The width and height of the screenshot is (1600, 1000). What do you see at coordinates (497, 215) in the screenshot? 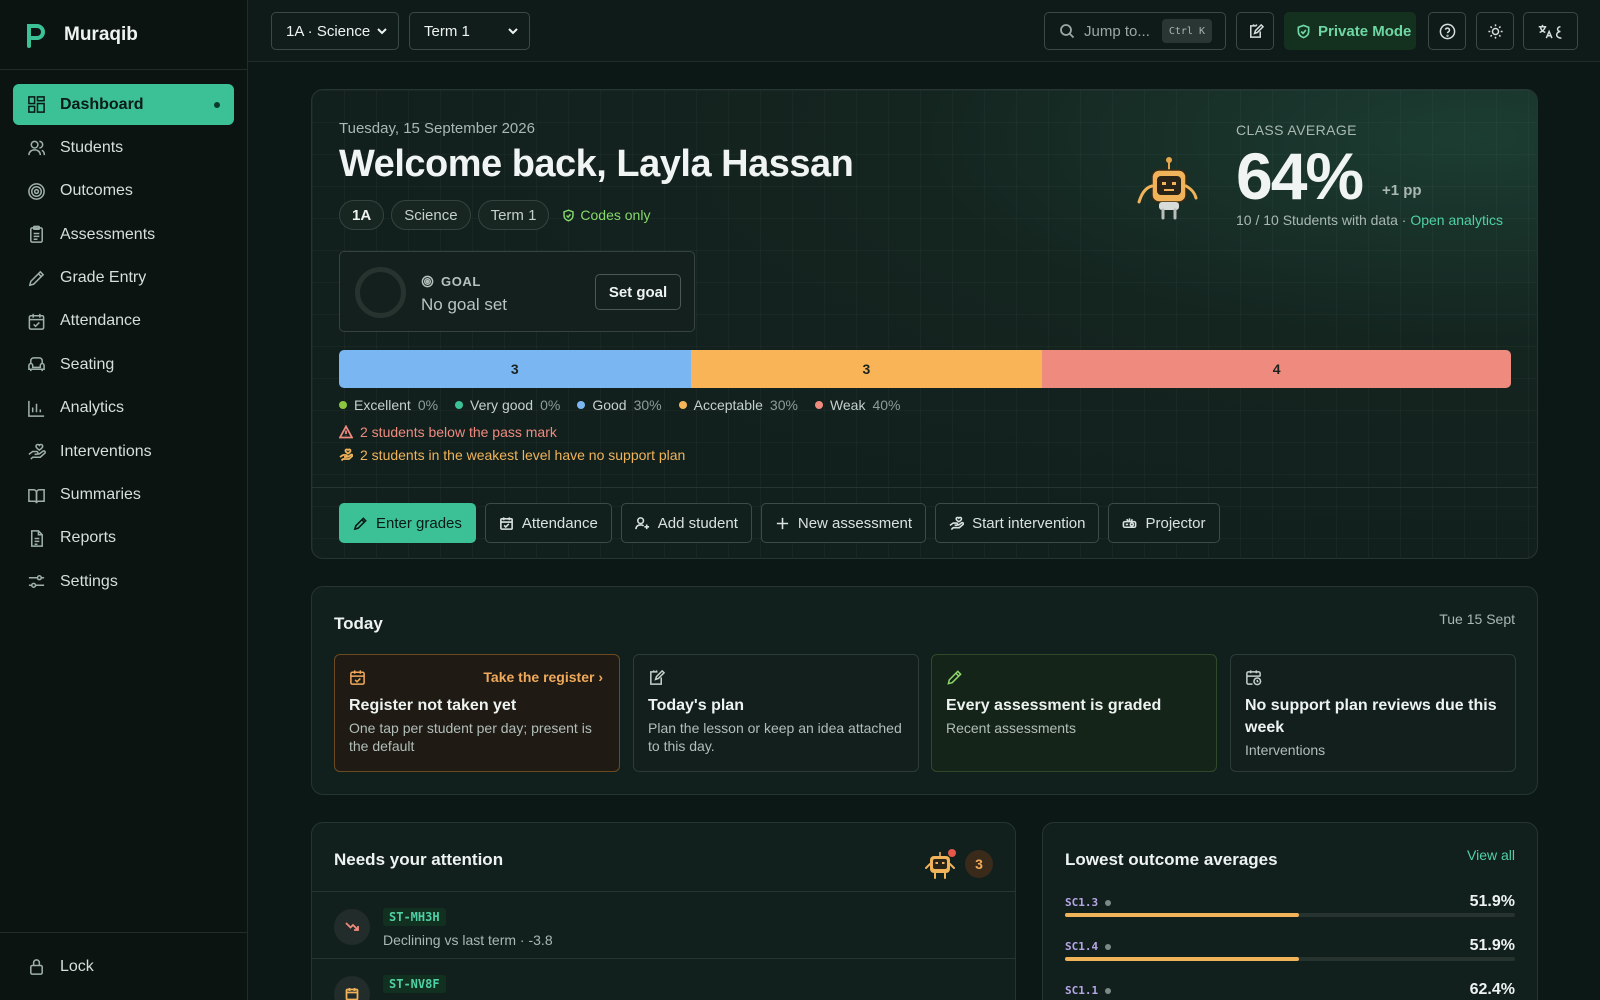
I see `context-chips: 1A Science Term 1 Codes only` at bounding box center [497, 215].